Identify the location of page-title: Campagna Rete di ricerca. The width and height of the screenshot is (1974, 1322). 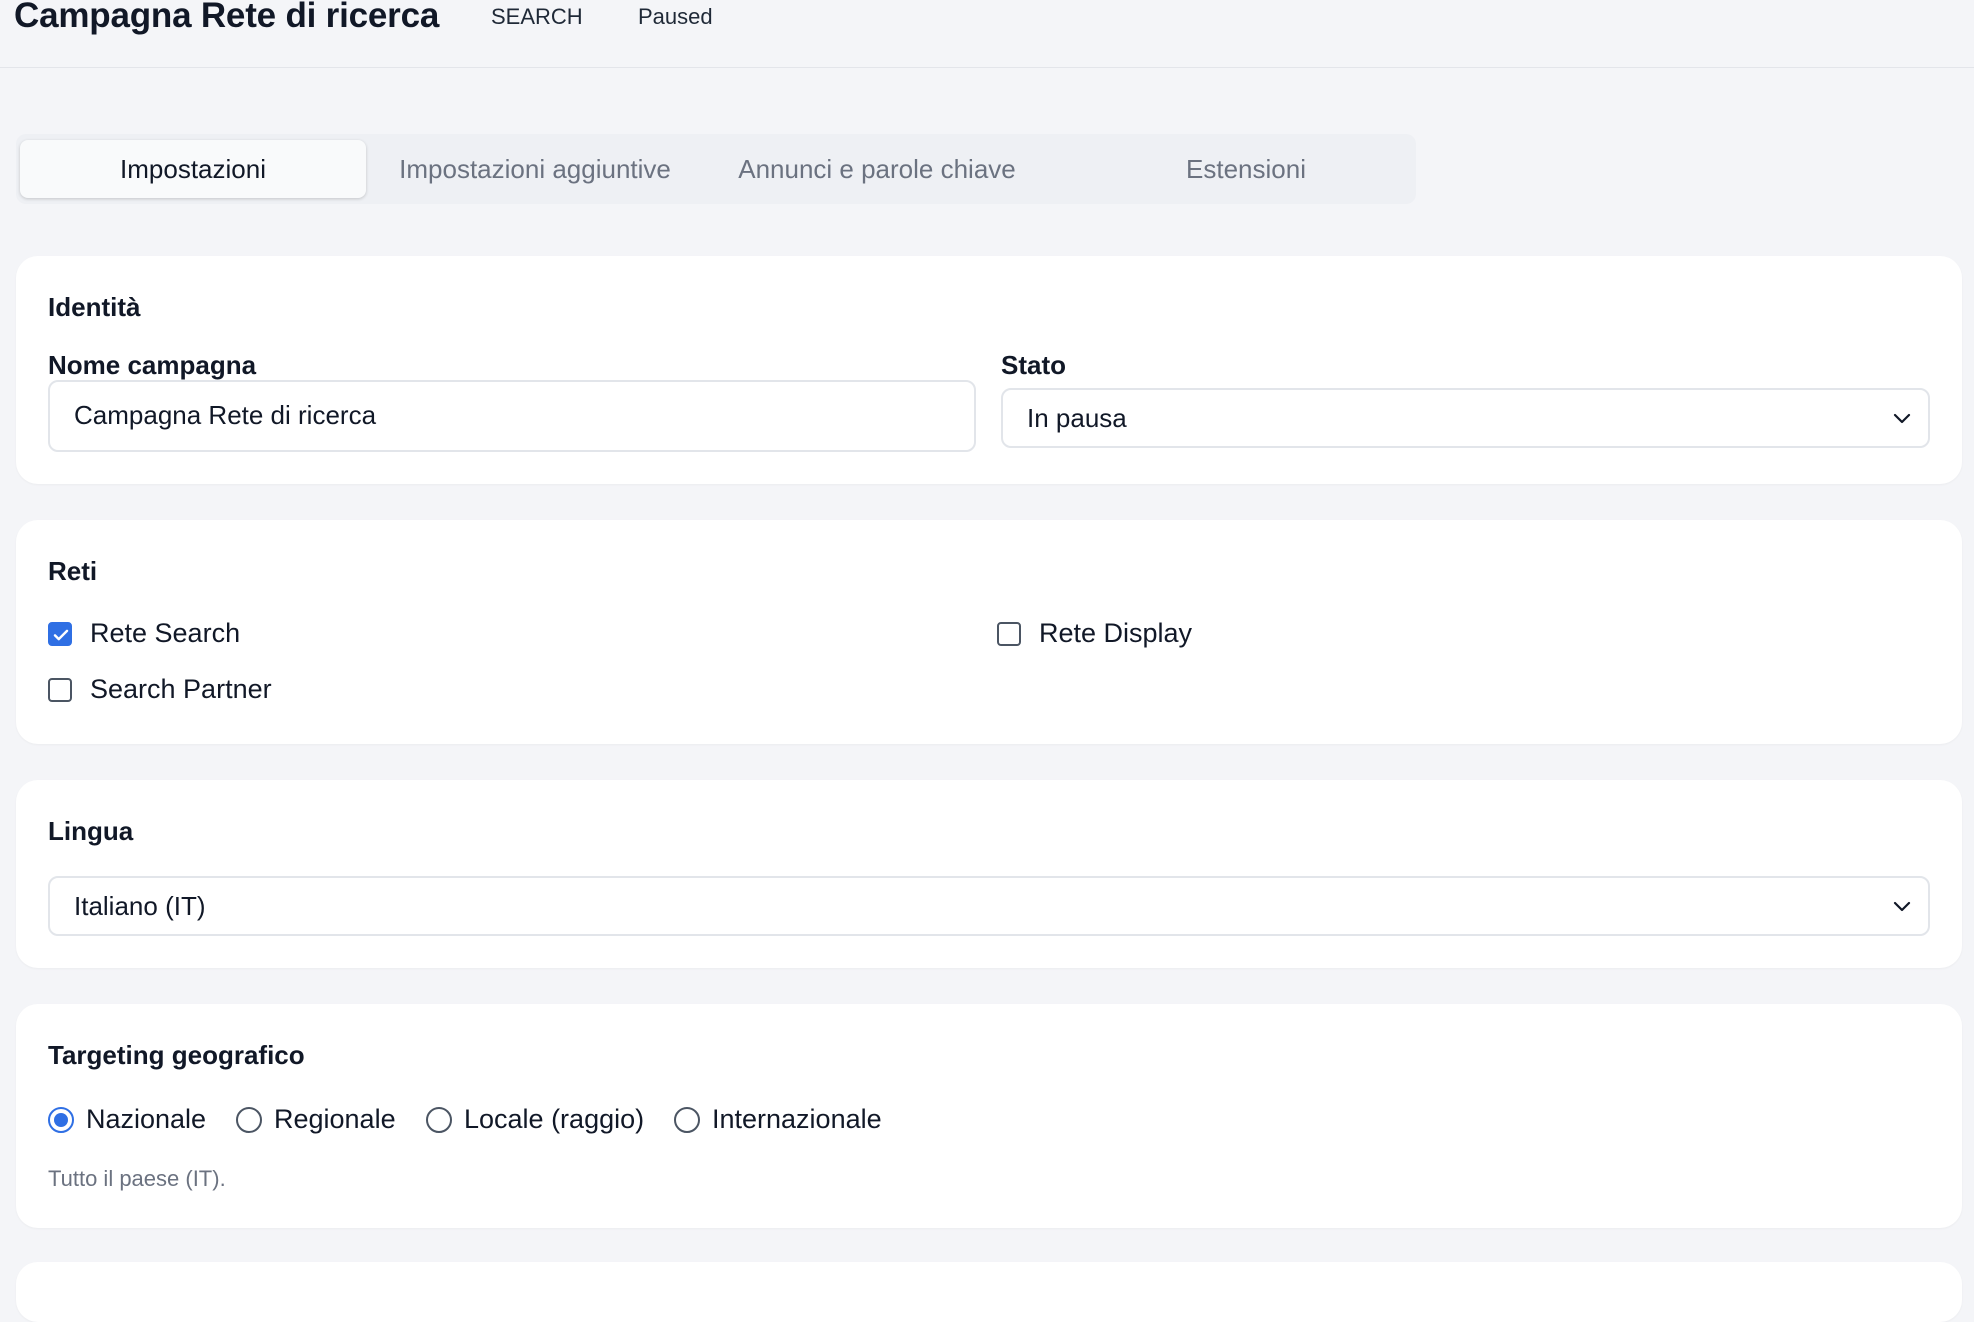
(227, 17).